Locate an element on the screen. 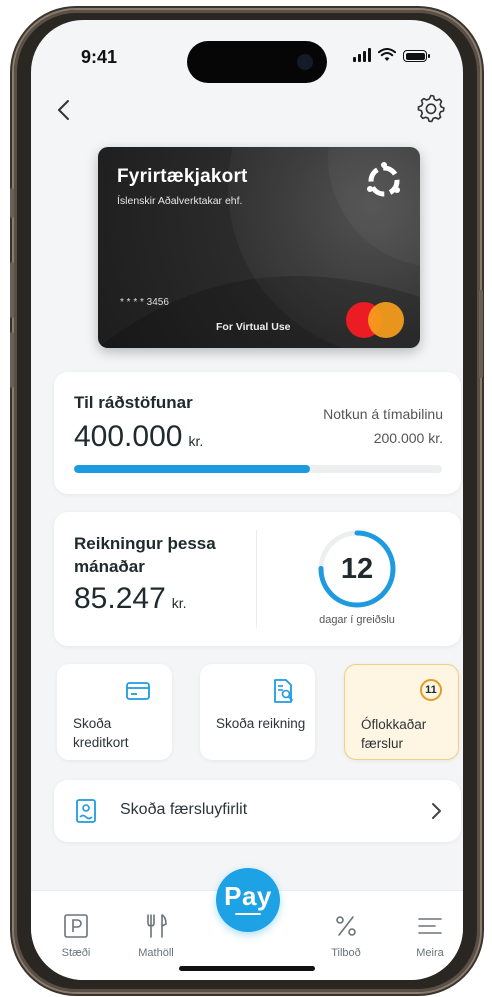 The height and width of the screenshot is (997, 492). wifi-icon is located at coordinates (387, 54).